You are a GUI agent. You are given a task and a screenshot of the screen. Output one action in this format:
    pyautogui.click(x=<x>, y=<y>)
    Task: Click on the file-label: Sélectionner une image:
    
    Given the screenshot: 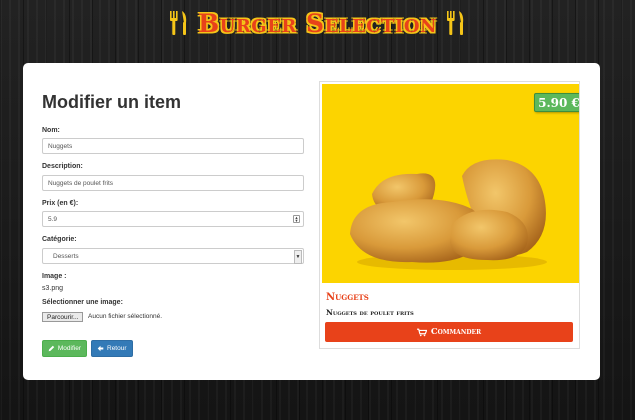 What is the action you would take?
    pyautogui.click(x=82, y=302)
    